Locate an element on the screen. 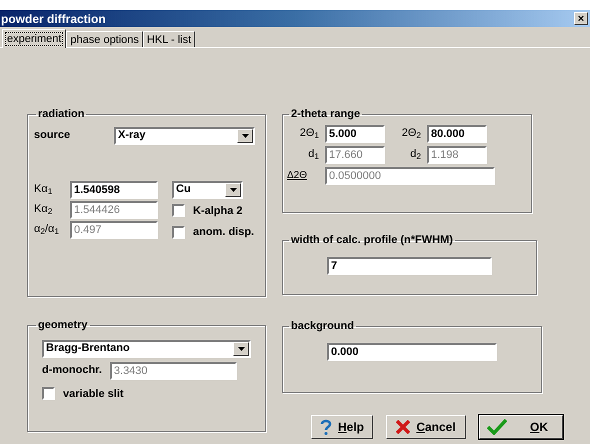 Image resolution: width=590 pixels, height=444 pixels. field-label: Δ2Θ is located at coordinates (297, 176).